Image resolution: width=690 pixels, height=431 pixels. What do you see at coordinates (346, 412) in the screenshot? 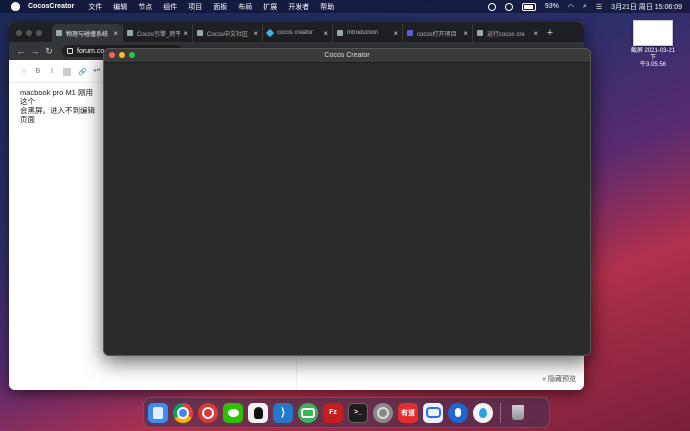
I see `dock: ⟩ Fz >_ 有道` at bounding box center [346, 412].